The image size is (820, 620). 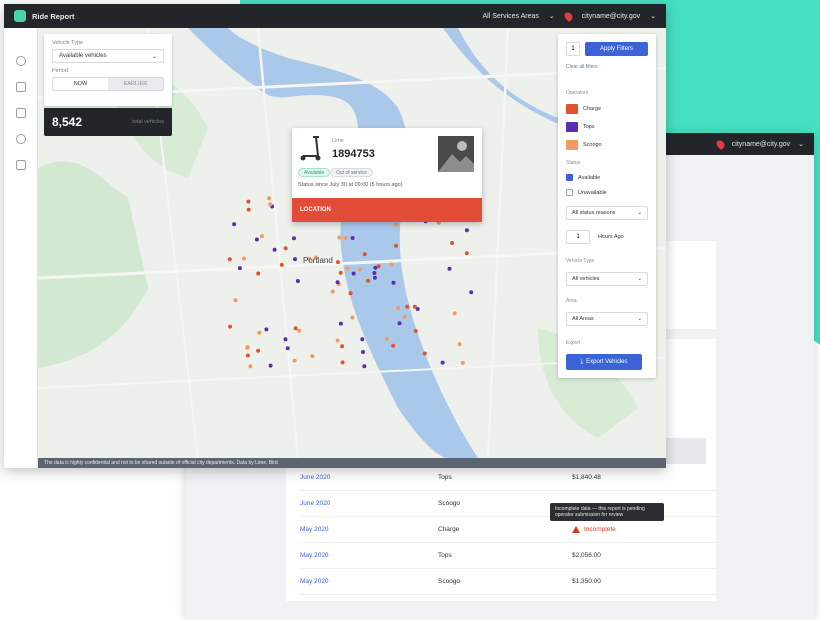 I want to click on status-checkbox-row: Available, so click(x=583, y=177).